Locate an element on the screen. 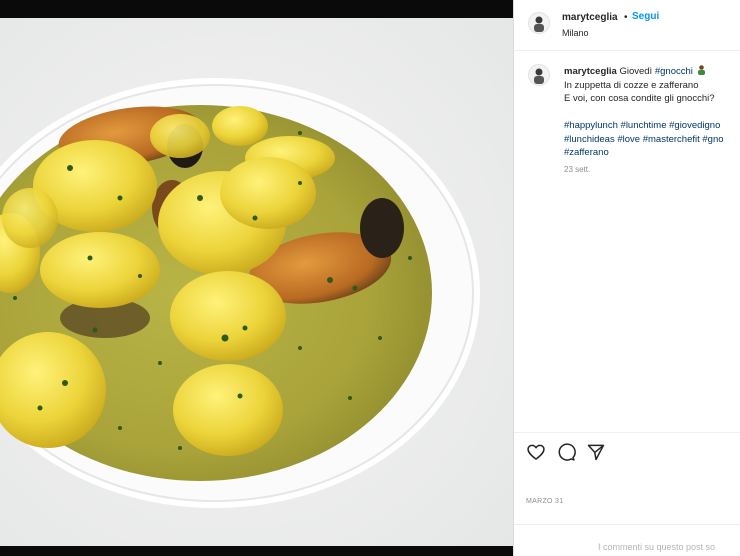 This screenshot has height=556, width=740. hashtag-link: #lunchtime is located at coordinates (644, 125).